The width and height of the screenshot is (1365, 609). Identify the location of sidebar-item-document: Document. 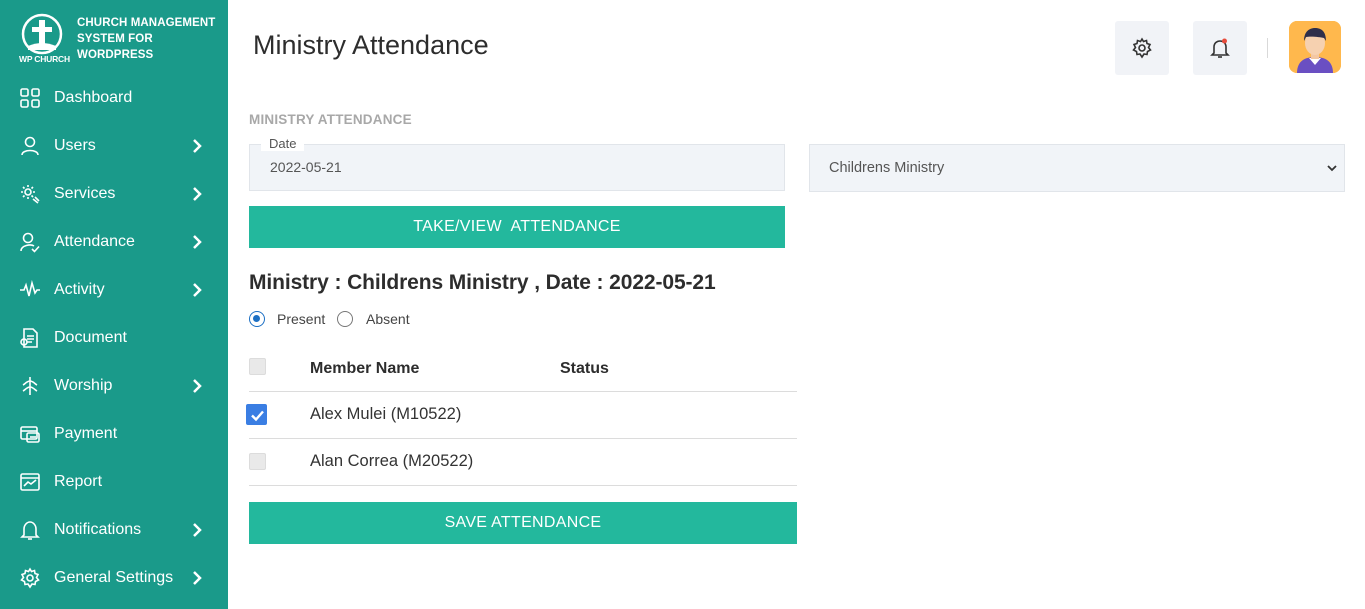
(114, 338).